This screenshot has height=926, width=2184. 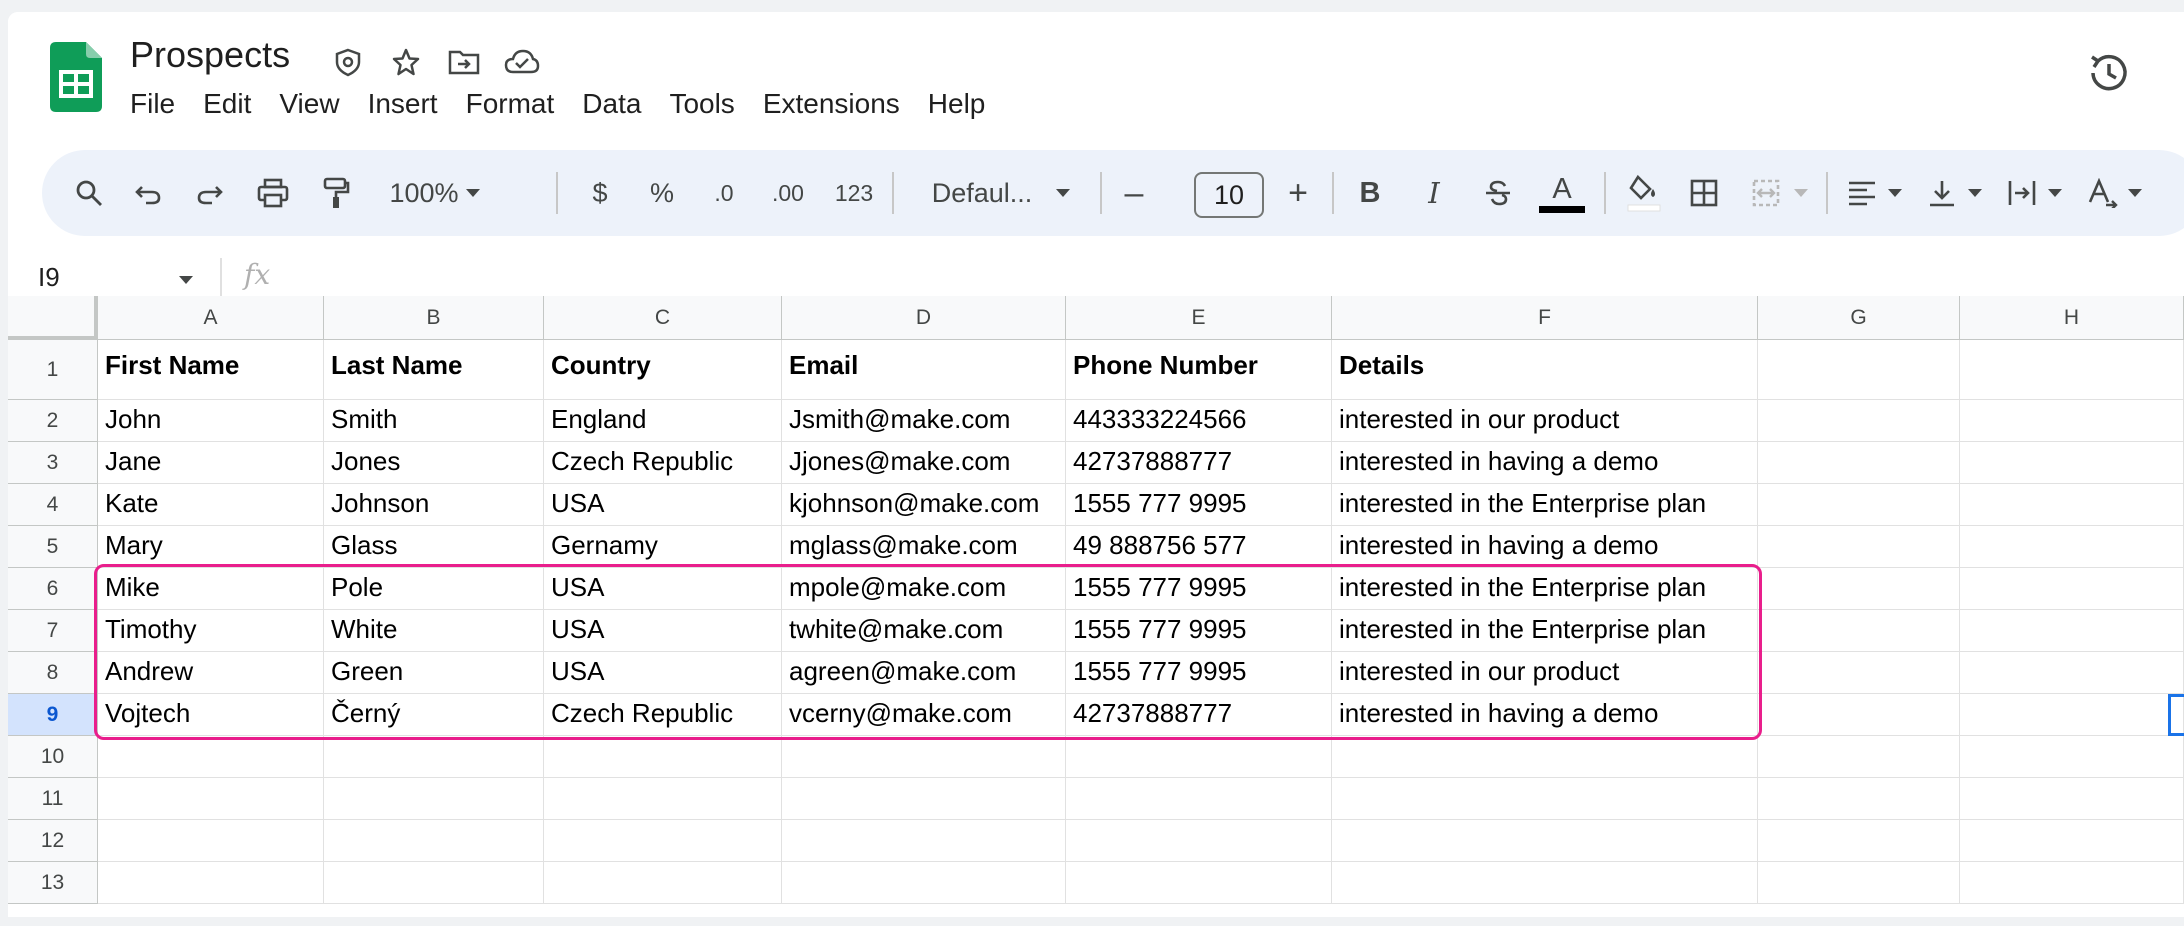 I want to click on table-cell: England, so click(x=663, y=421).